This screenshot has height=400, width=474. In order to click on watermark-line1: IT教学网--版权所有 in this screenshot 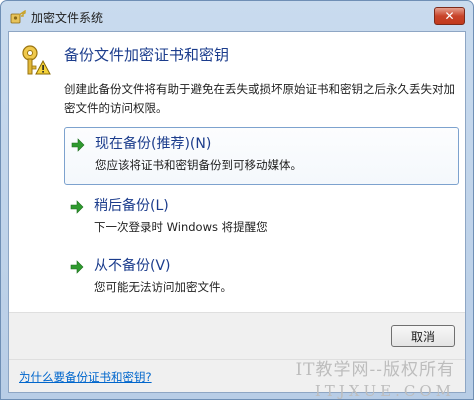, I will do `click(375, 370)`.